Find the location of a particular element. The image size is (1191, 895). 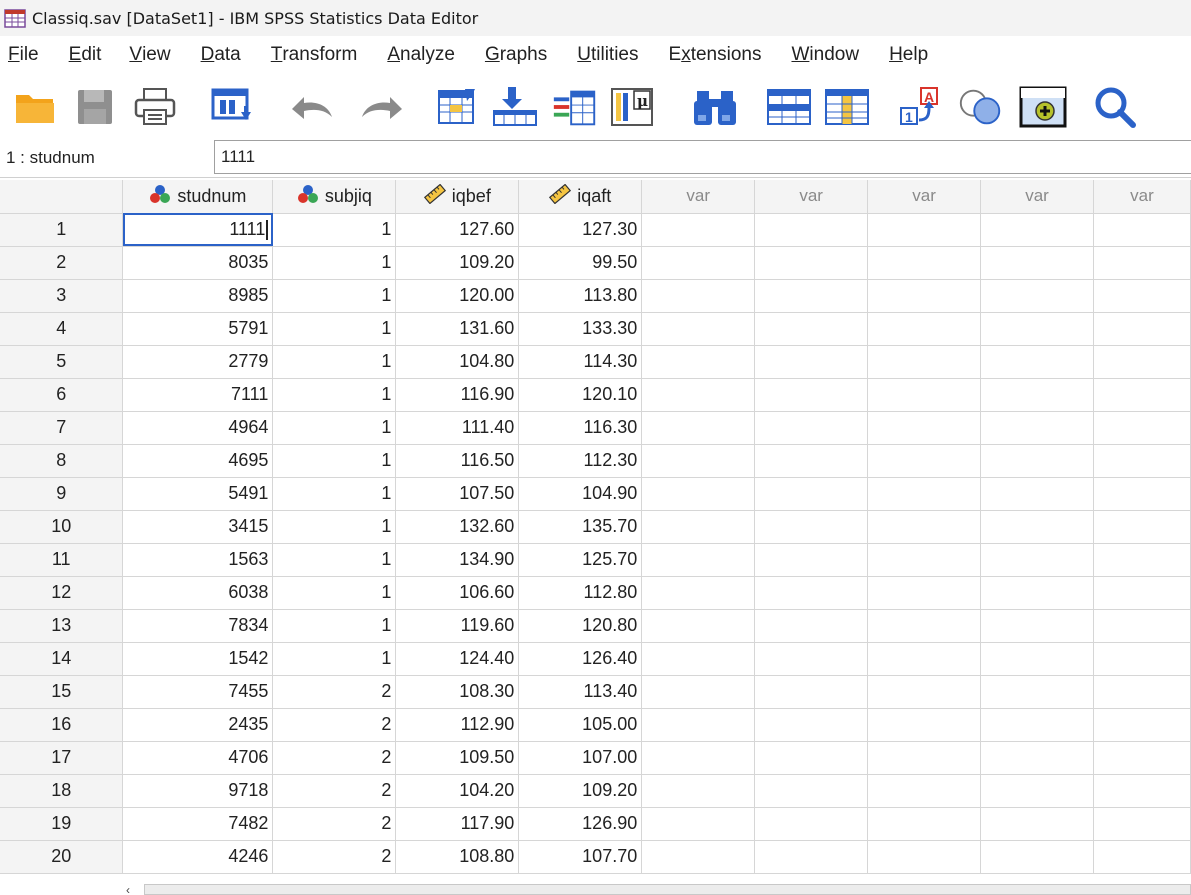

column-header-subjiq: subjiq is located at coordinates (334, 197).